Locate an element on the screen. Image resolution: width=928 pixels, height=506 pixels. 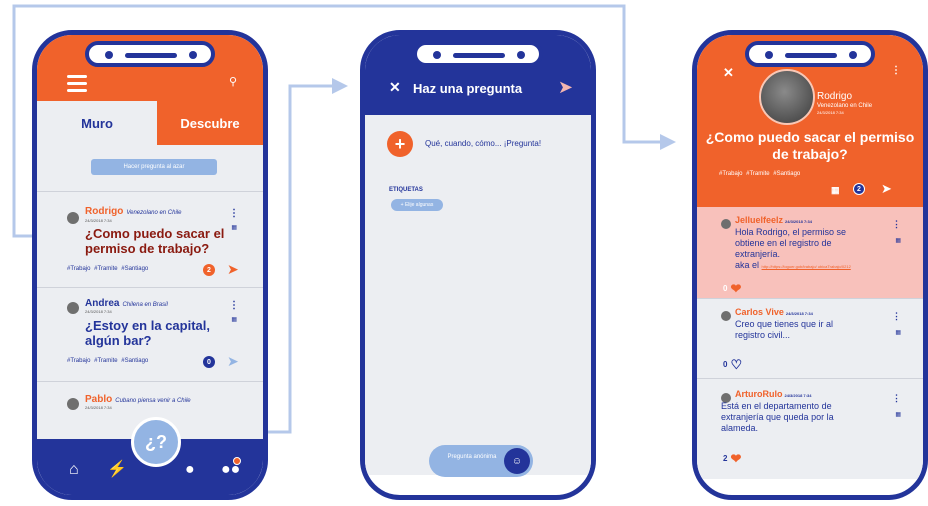
post-title: ¿Como puedo sacar el permiso de trabajo? is located at coordinates (167, 241).